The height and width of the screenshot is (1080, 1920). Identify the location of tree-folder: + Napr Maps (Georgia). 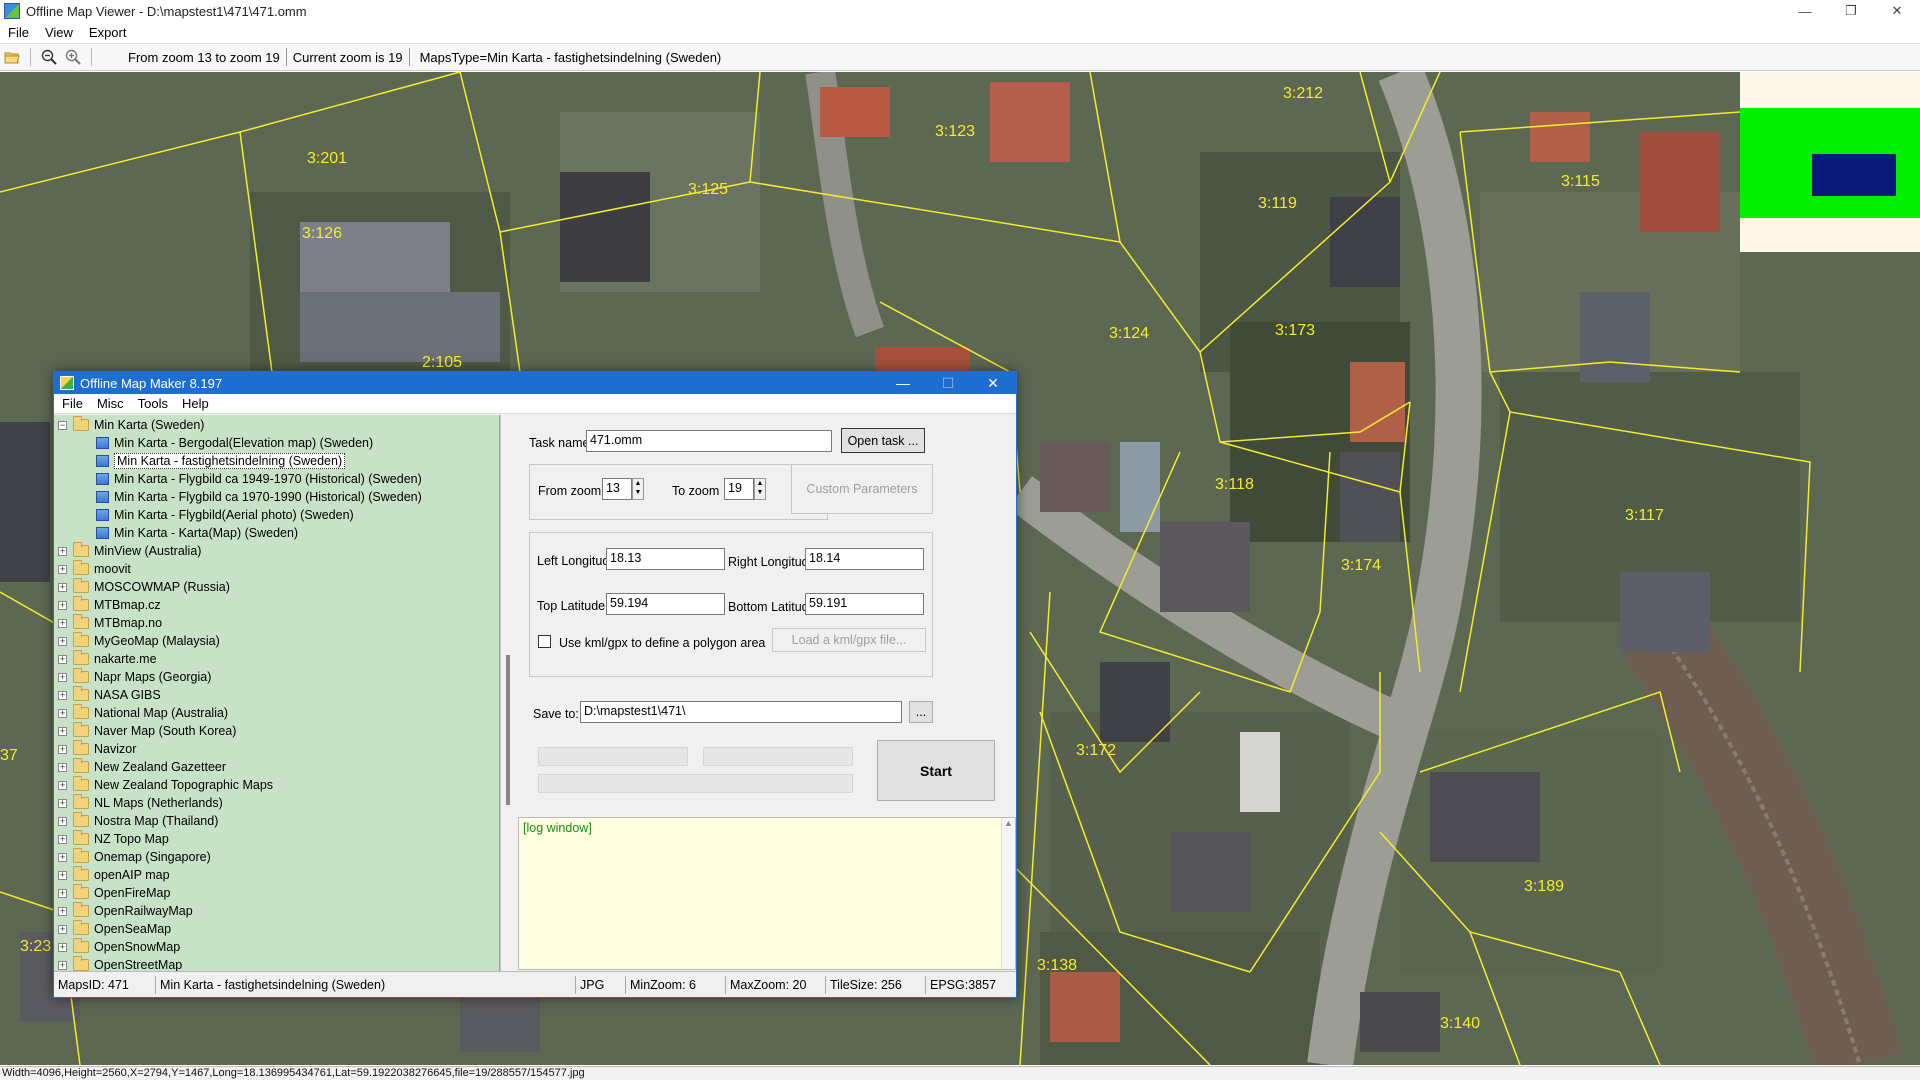
(276, 677).